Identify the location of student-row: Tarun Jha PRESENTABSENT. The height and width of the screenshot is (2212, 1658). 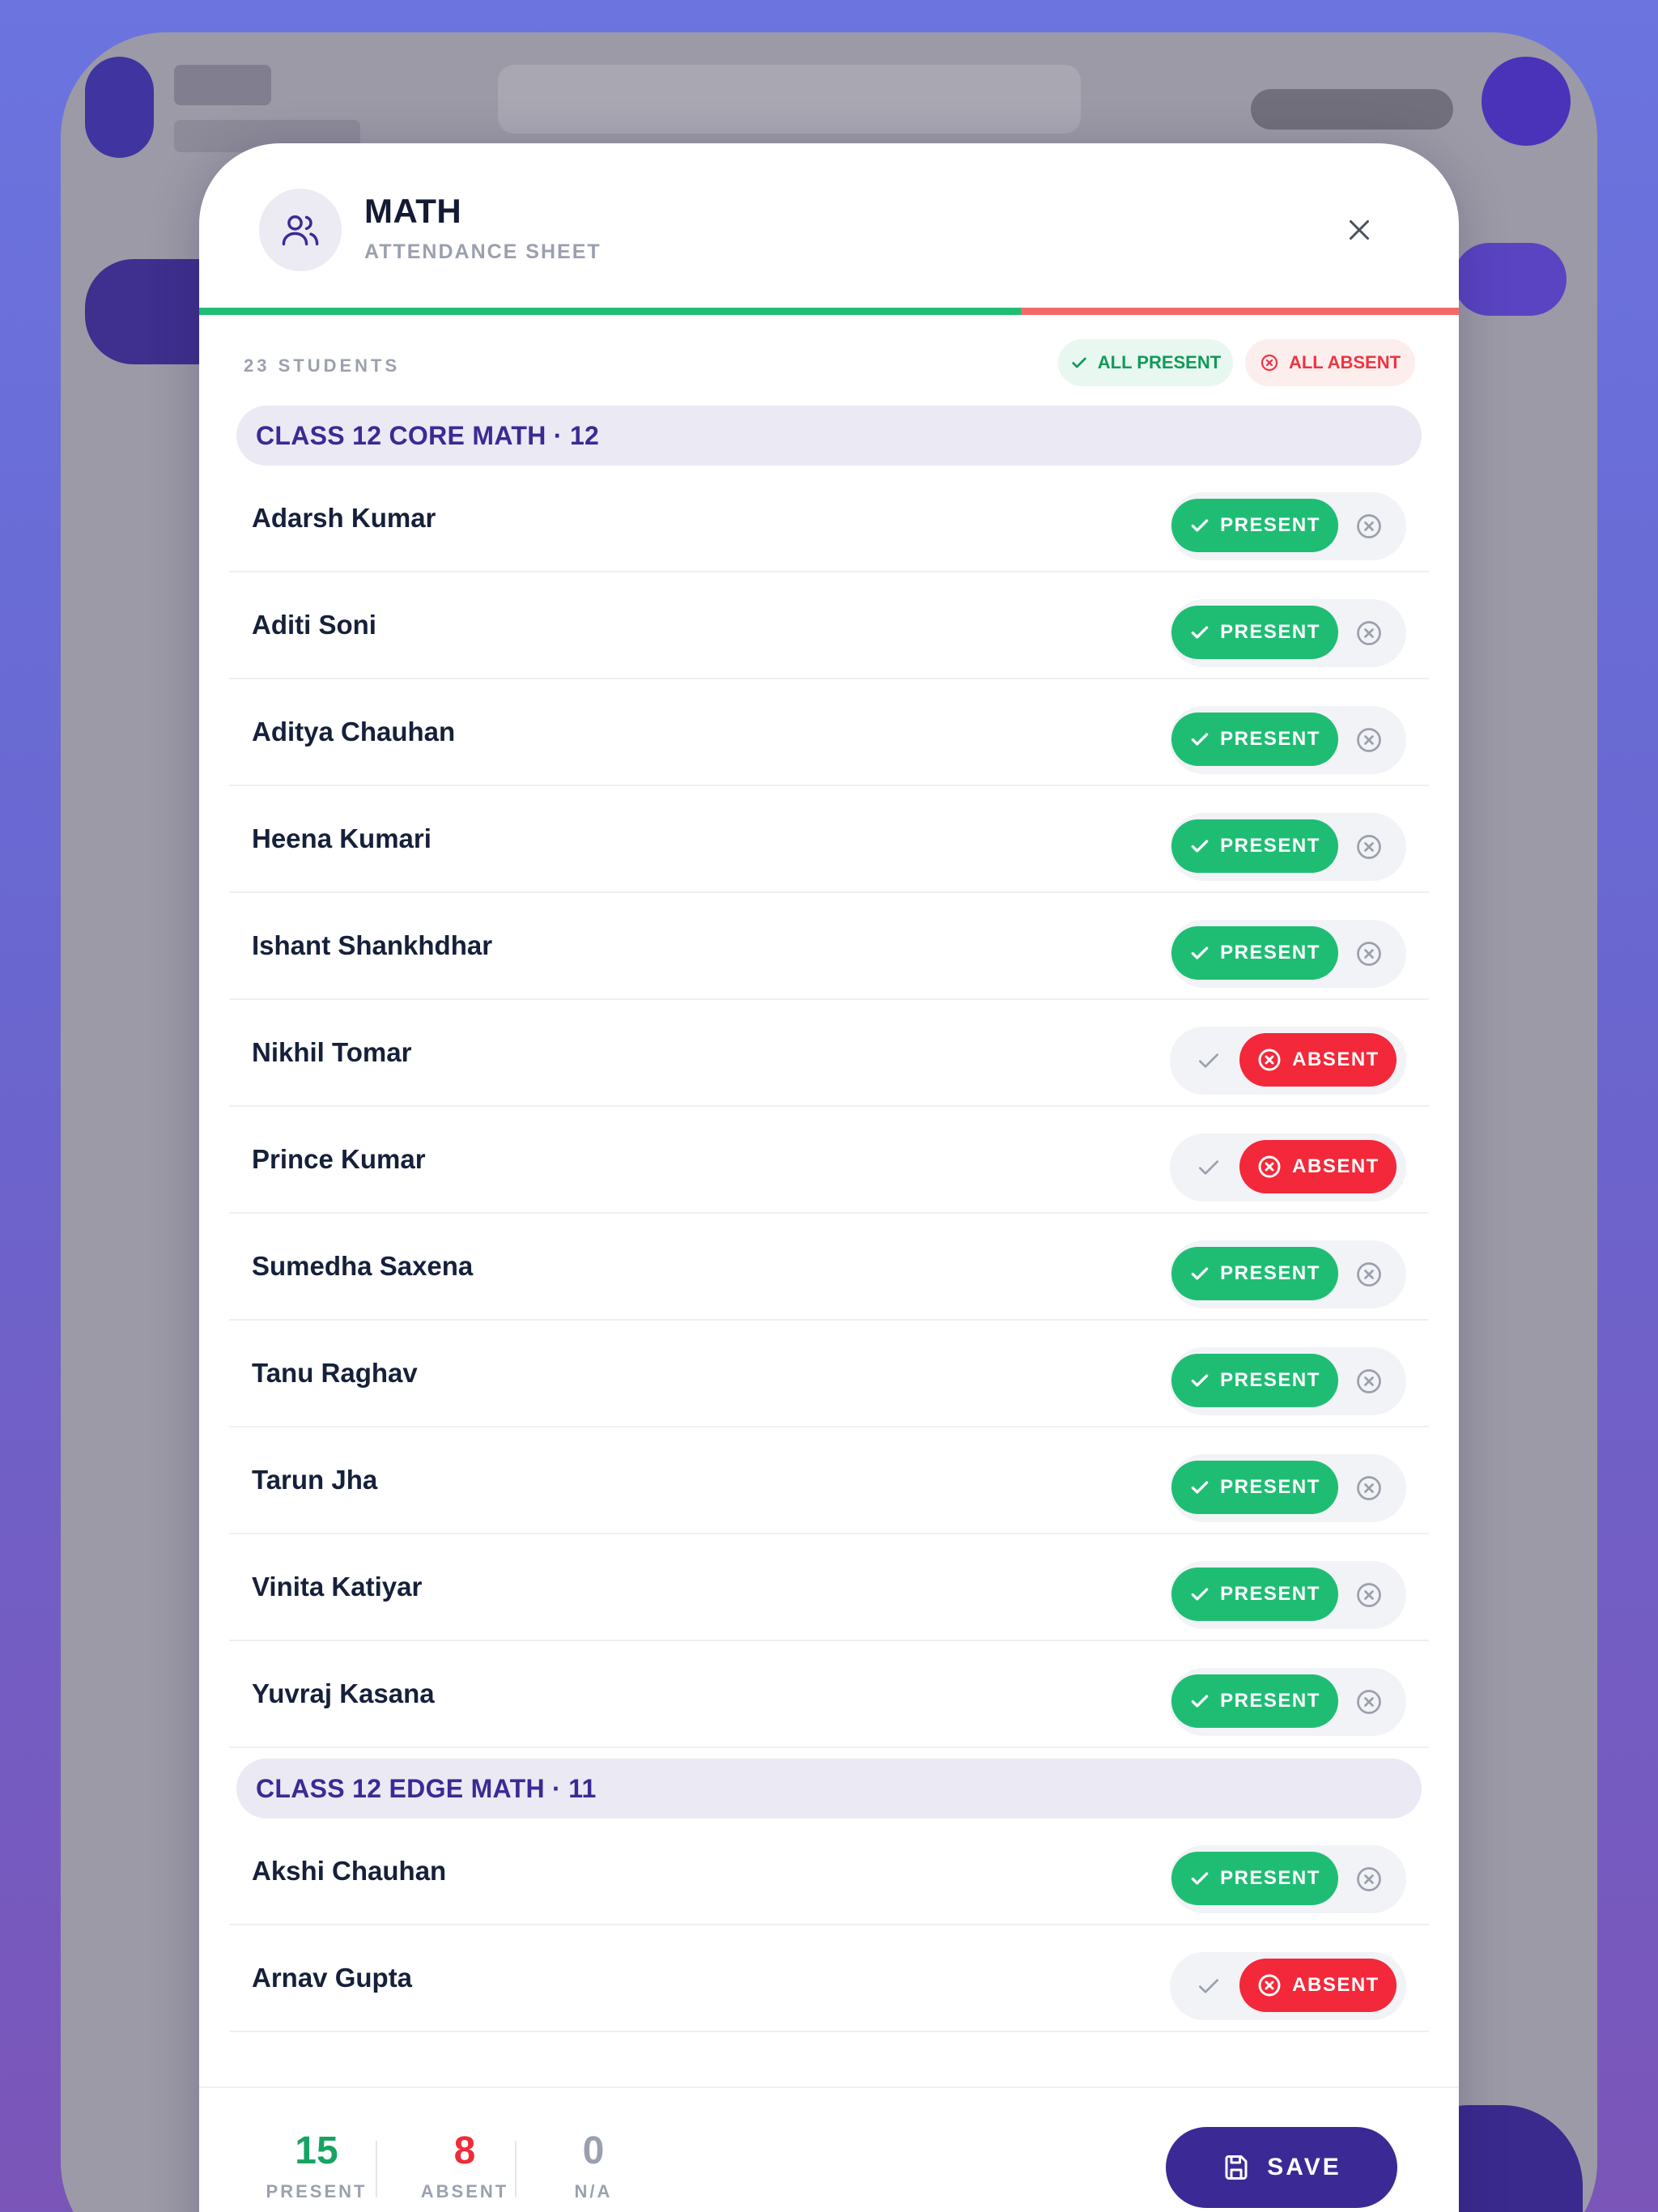
(829, 1481).